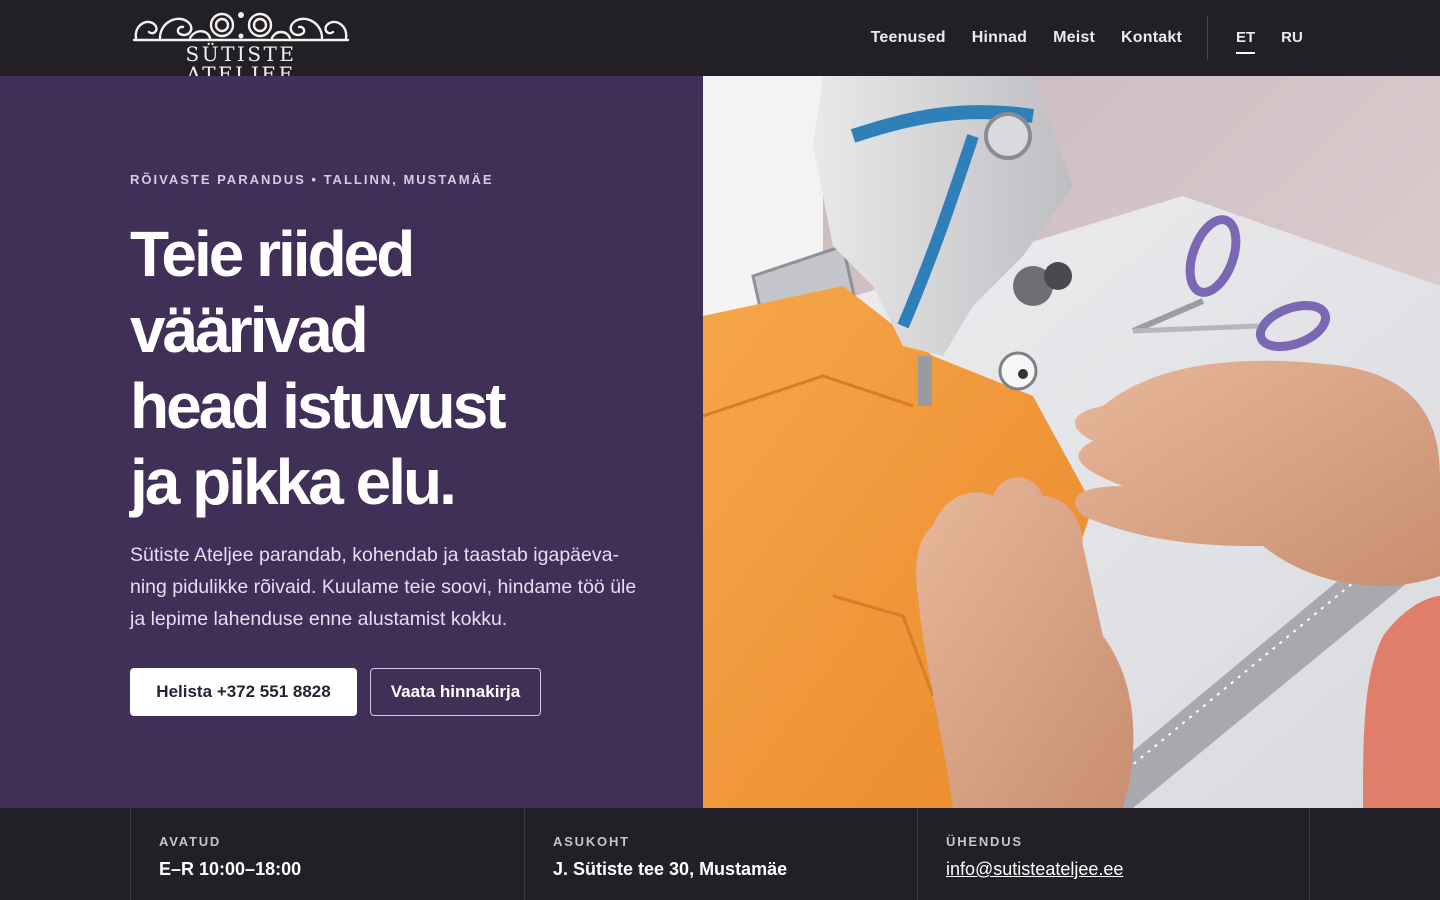 The image size is (1440, 900). What do you see at coordinates (1151, 38) in the screenshot?
I see `nav-item-kontakt: Kontakt` at bounding box center [1151, 38].